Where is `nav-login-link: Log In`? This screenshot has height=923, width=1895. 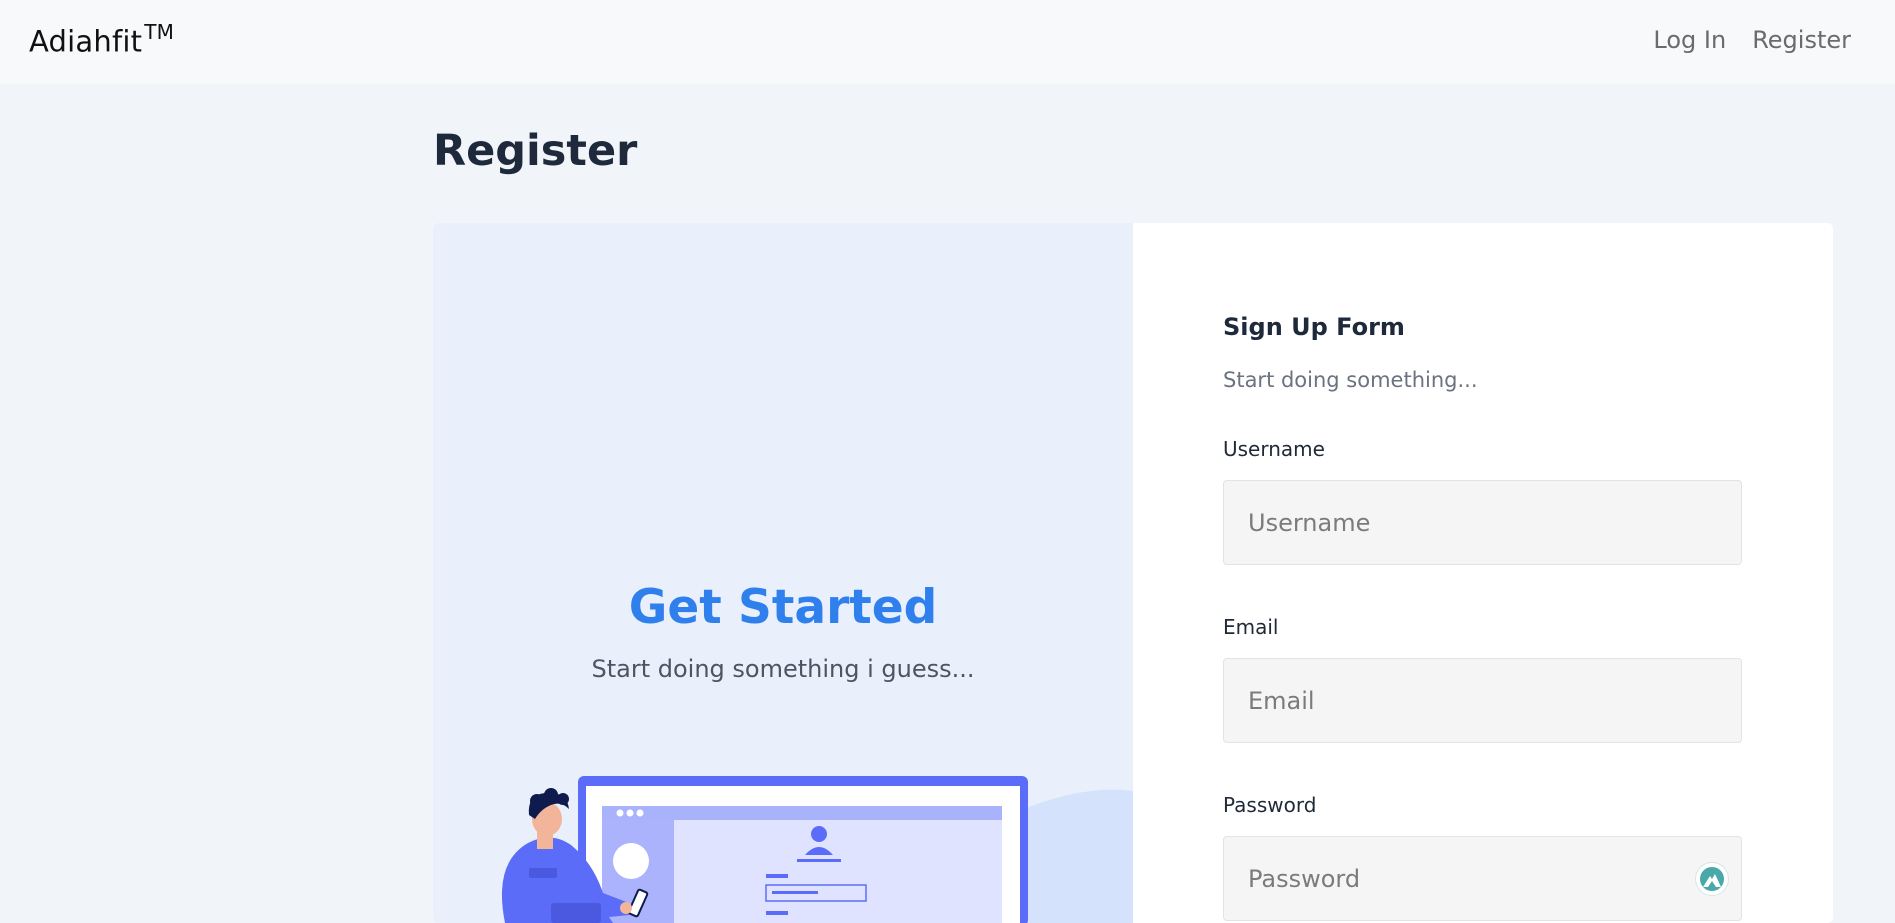
nav-login-link: Log In is located at coordinates (1689, 40).